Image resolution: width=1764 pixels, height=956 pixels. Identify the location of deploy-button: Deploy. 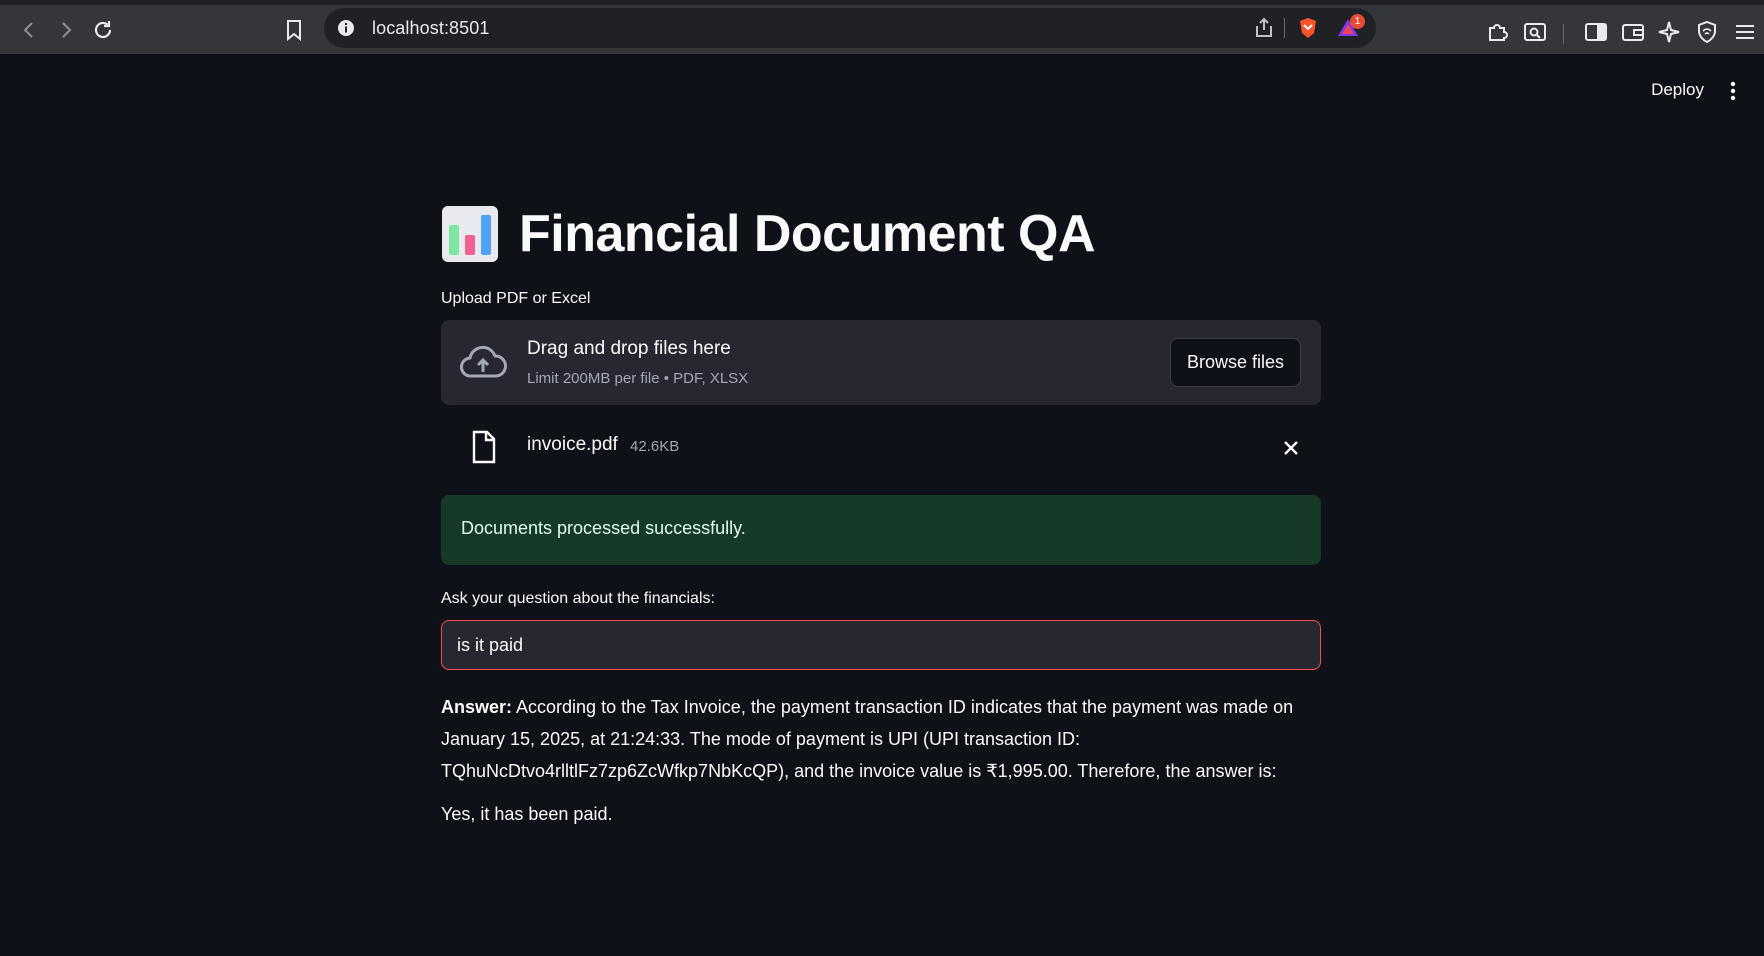
(1677, 90).